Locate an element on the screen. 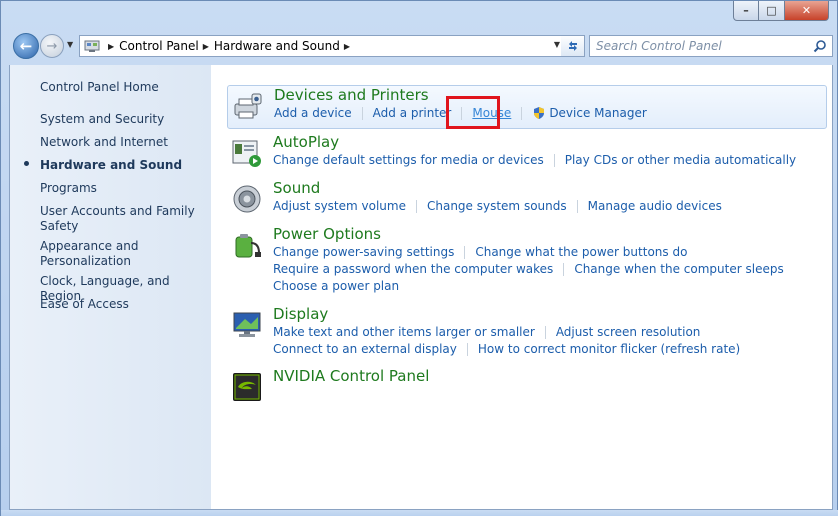 This screenshot has width=838, height=516. breadcrumb-hardware-and-sound: Hardware and Sound is located at coordinates (277, 46).